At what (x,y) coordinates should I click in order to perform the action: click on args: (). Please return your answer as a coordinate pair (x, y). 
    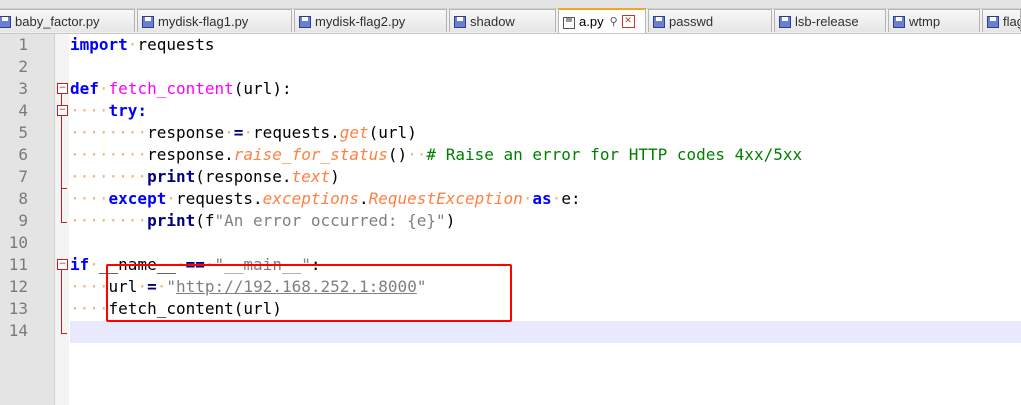
    Looking at the image, I should click on (397, 154).